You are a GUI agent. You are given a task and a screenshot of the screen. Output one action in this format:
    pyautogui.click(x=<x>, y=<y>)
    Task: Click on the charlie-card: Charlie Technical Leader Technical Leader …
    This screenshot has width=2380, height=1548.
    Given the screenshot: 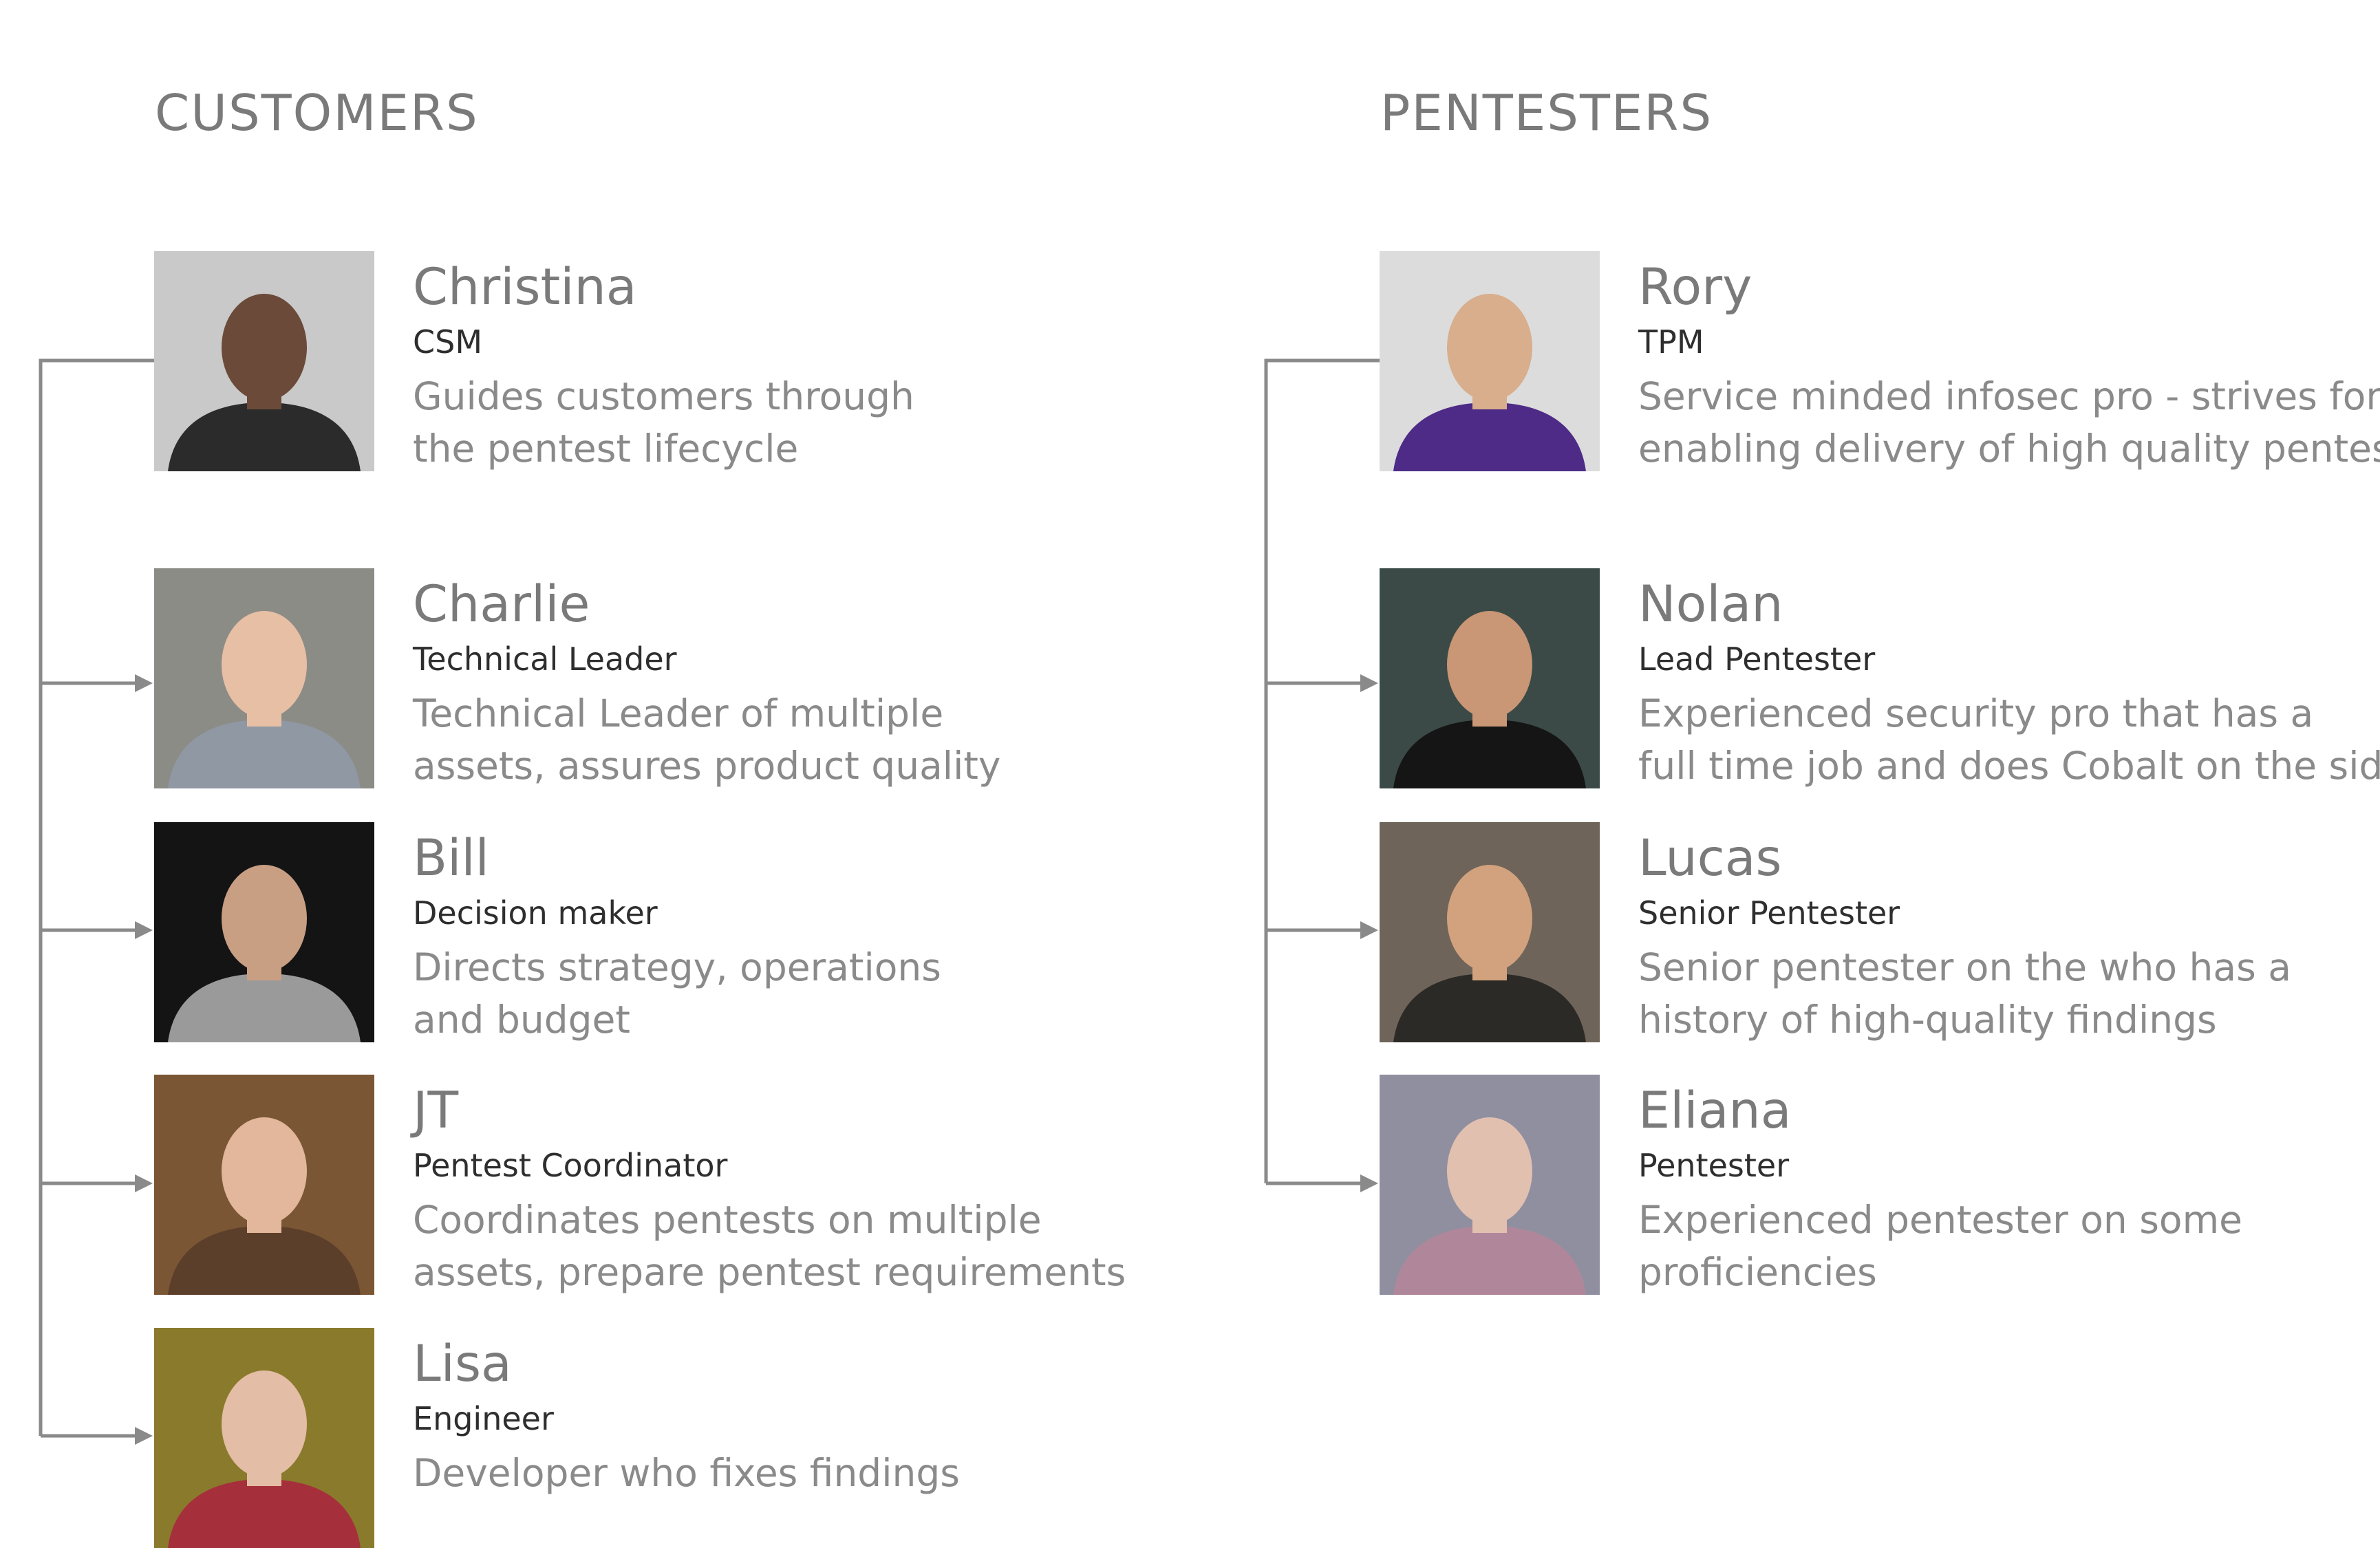 What is the action you would take?
    pyautogui.click(x=706, y=685)
    